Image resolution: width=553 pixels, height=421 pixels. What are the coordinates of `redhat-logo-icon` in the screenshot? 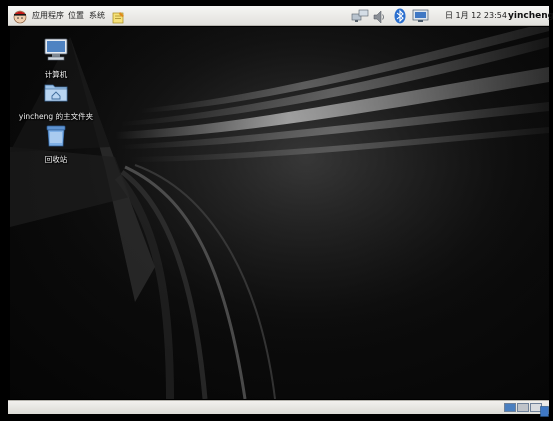 It's located at (20, 16).